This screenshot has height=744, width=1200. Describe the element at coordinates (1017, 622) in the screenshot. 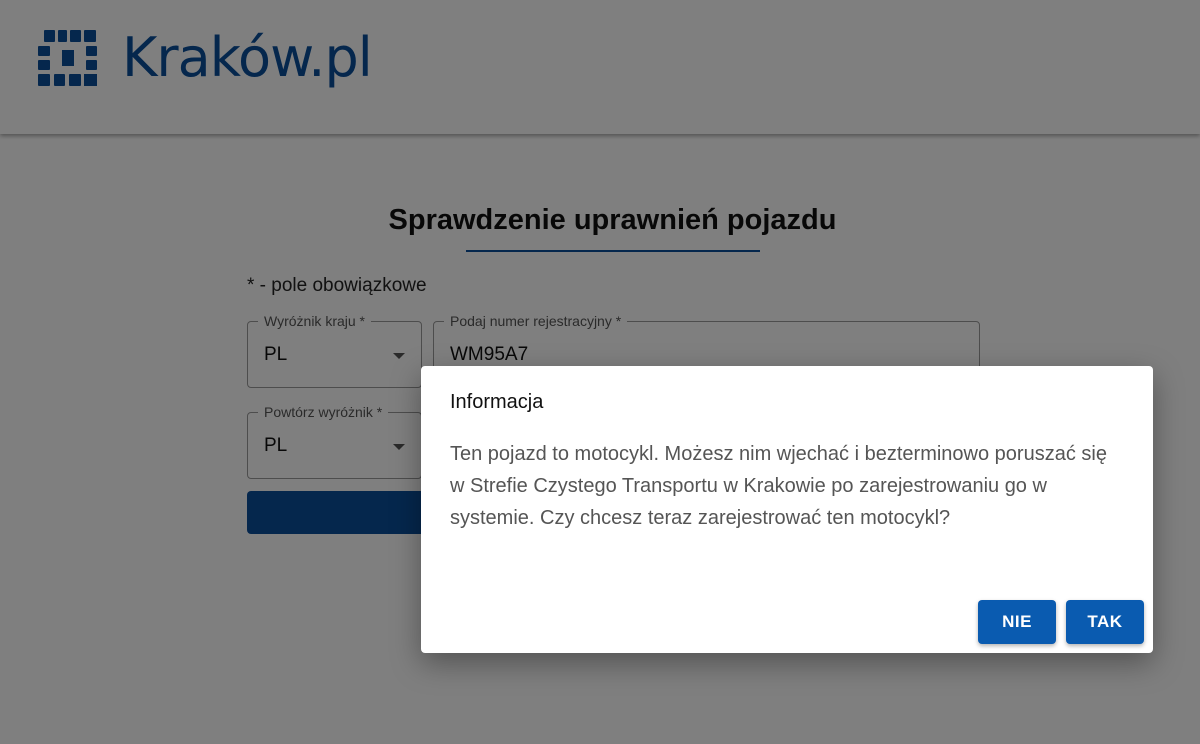

I see `no-button: NIE` at that location.